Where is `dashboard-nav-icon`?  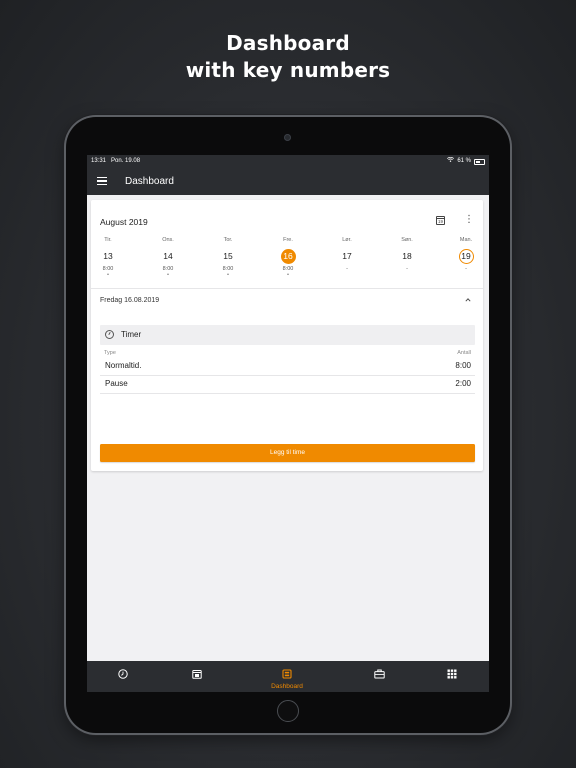 dashboard-nav-icon is located at coordinates (287, 674).